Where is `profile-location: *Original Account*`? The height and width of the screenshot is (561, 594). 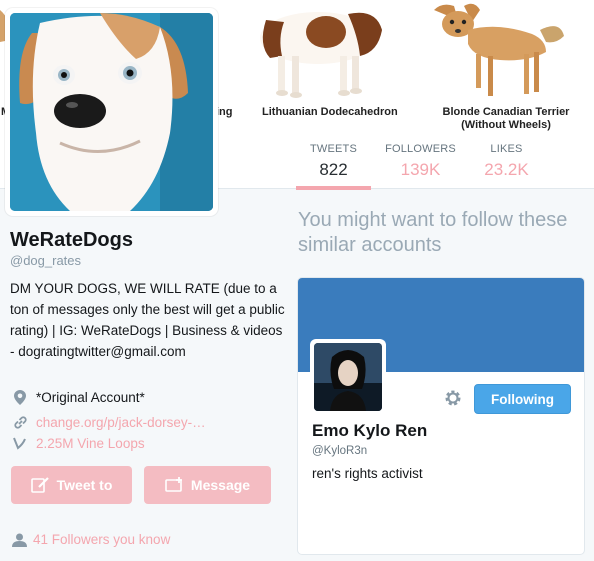
profile-location: *Original Account* is located at coordinates (78, 397).